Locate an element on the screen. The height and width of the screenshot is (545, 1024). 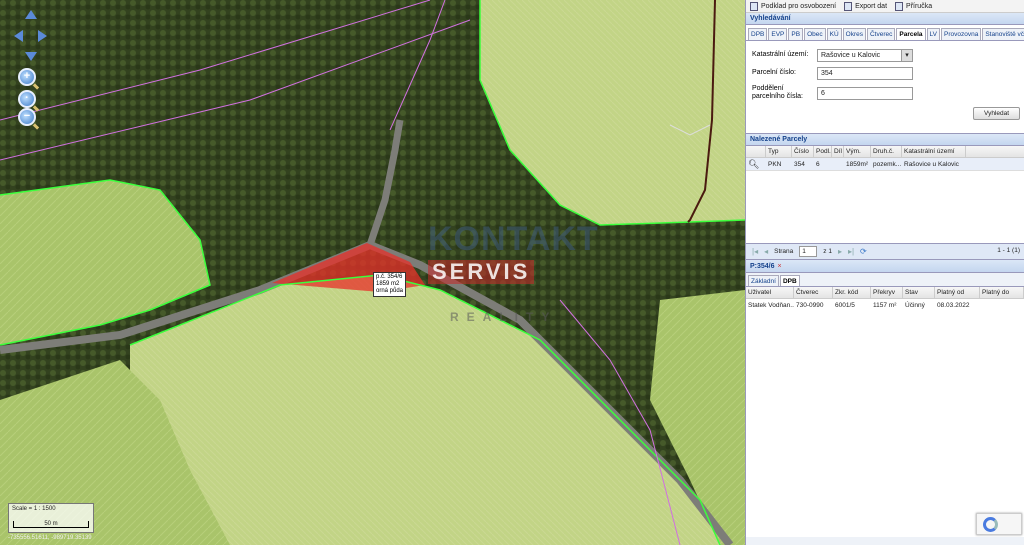
parcel-label-line: 1859 m2 is located at coordinates (388, 284).